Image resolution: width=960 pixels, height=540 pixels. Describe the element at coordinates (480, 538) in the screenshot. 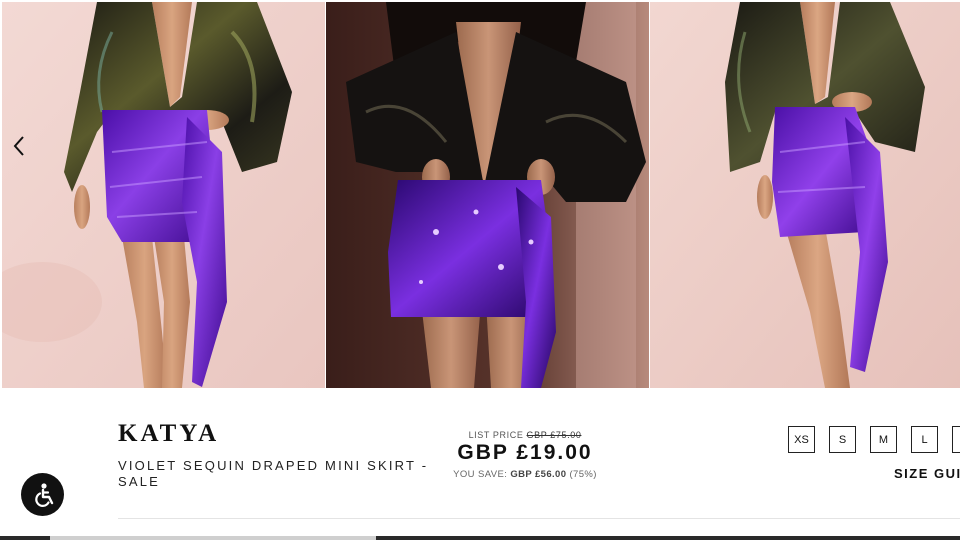

I see `next-section-strip` at that location.